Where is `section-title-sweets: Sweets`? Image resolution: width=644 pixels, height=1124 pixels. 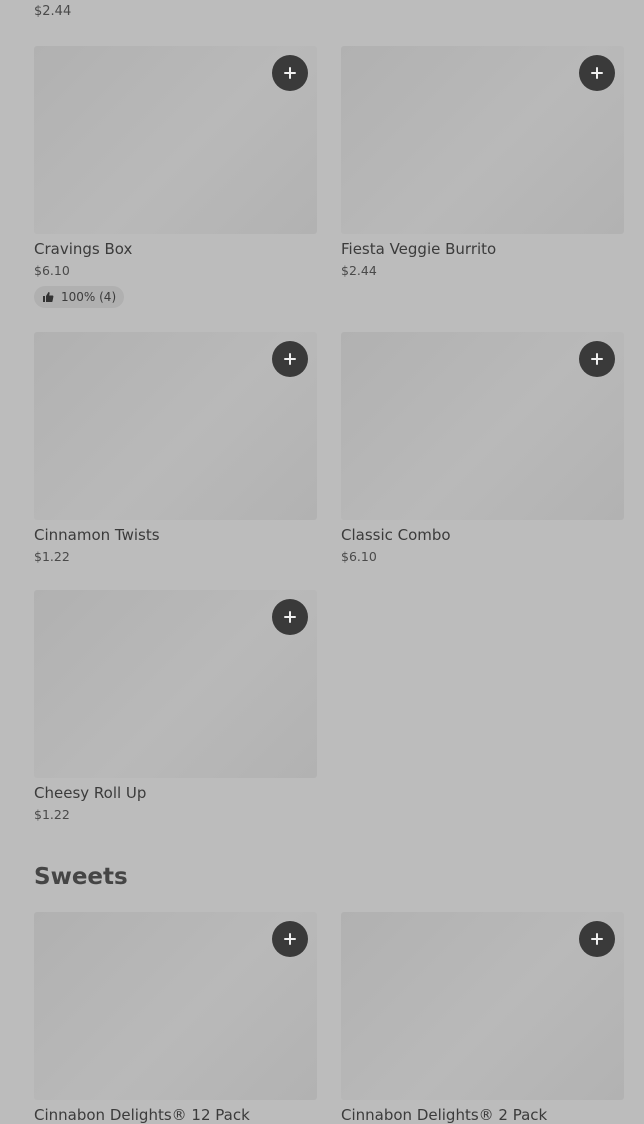 section-title-sweets: Sweets is located at coordinates (81, 877).